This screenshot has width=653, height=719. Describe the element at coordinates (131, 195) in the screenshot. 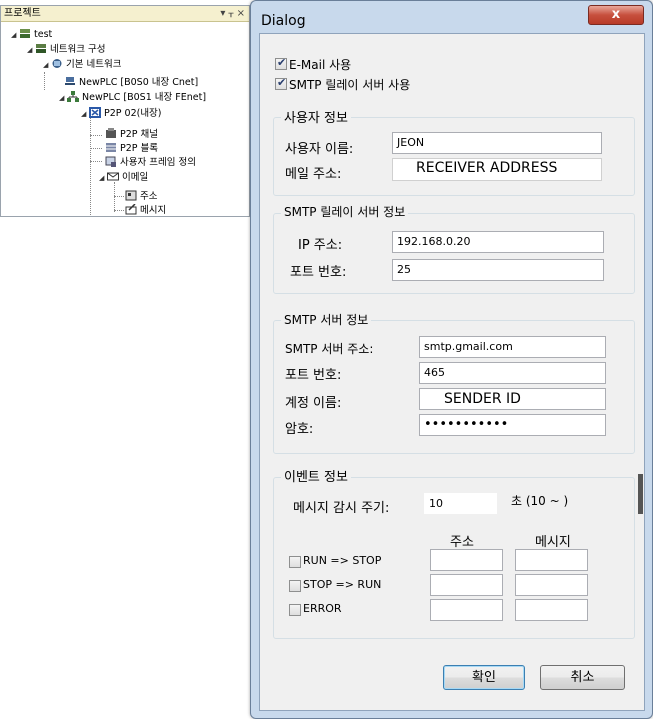

I see `address-icon` at that location.